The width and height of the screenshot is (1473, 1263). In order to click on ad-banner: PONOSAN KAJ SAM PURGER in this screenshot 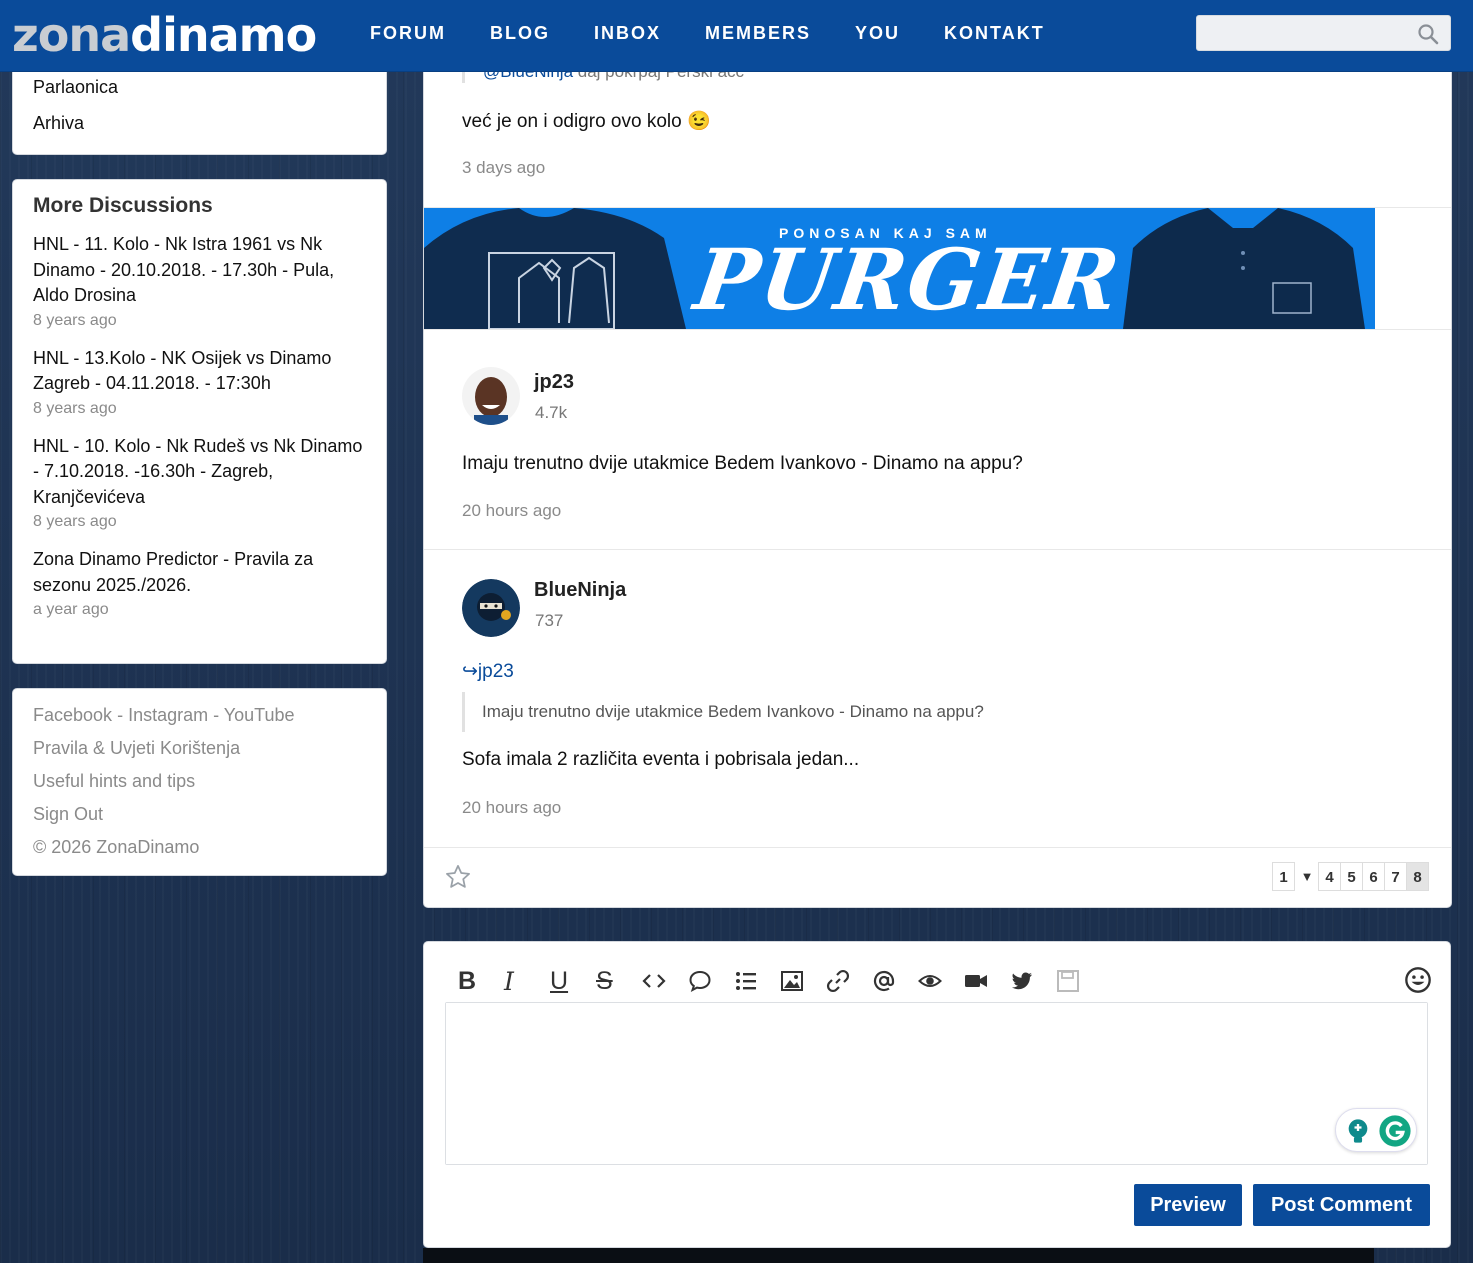, I will do `click(899, 268)`.